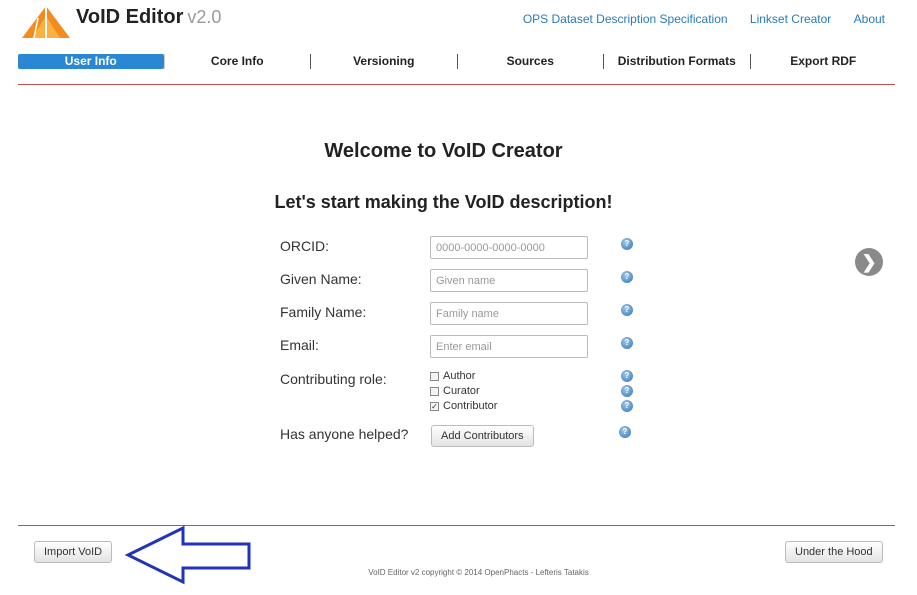 Image resolution: width=917 pixels, height=595 pixels. What do you see at coordinates (344, 434) in the screenshot?
I see `helped-label: Has anyone helped?` at bounding box center [344, 434].